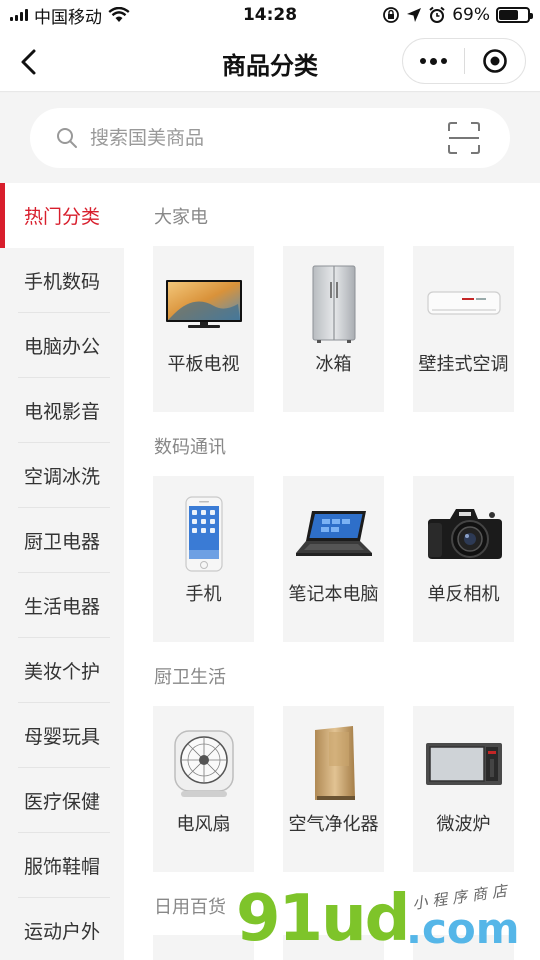  I want to click on category-card-label: 电风扇, so click(203, 824).